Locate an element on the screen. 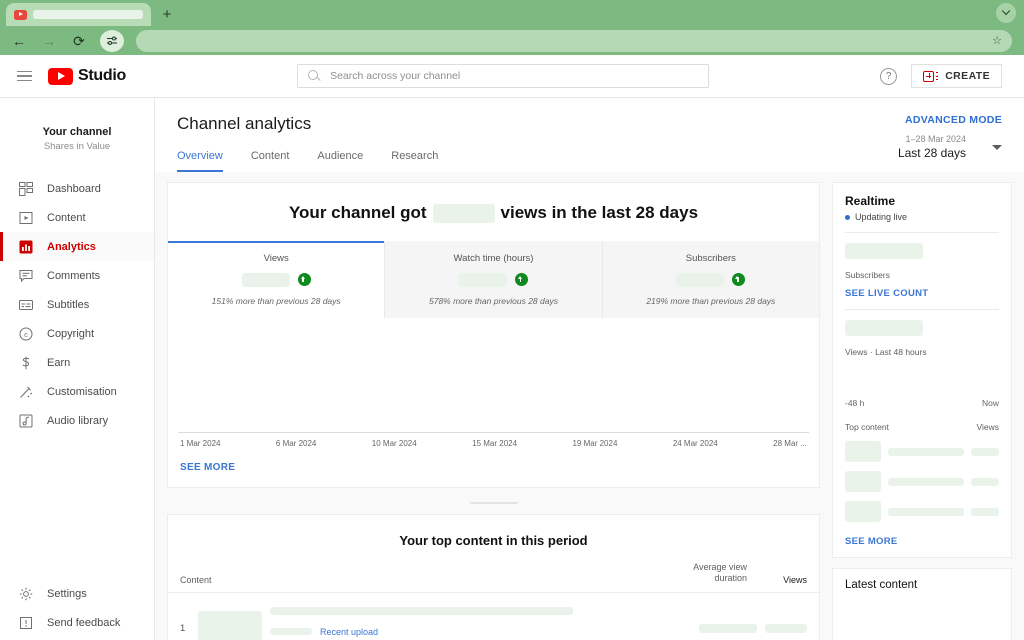 Image resolution: width=1024 pixels, height=640 pixels. sidebar-item-send-feedback: Send feedback is located at coordinates (77, 622).